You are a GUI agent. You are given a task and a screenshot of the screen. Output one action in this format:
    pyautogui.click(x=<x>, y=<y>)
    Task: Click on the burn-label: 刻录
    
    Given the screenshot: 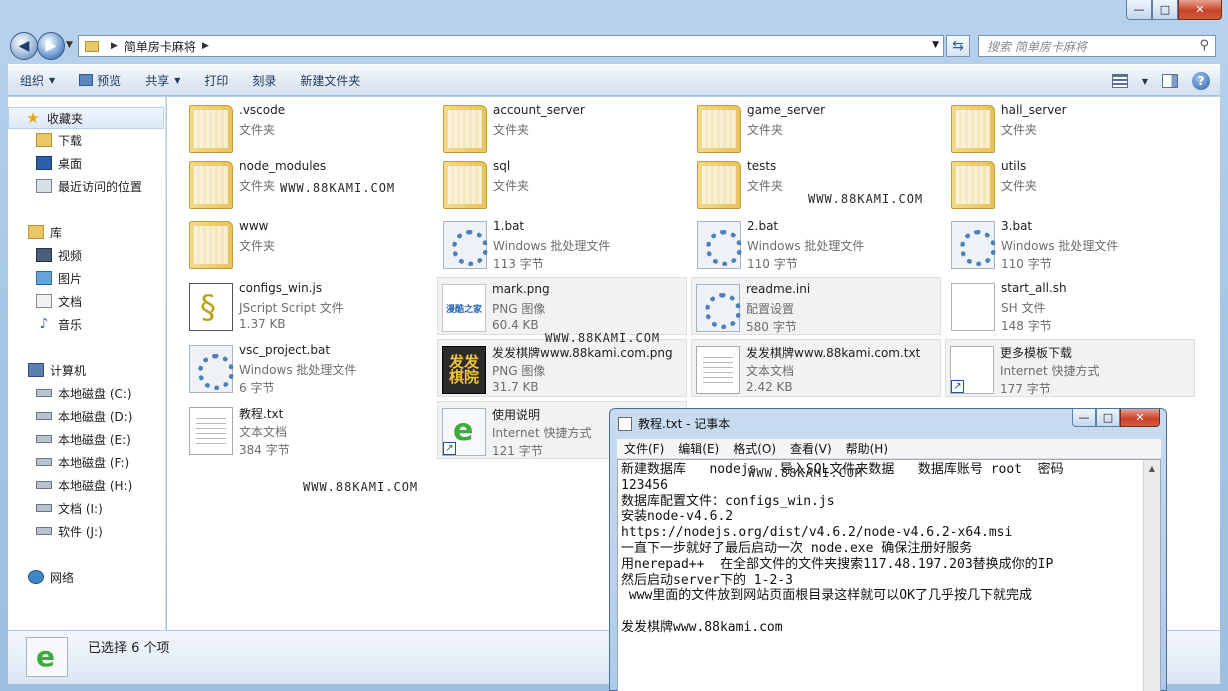 What is the action you would take?
    pyautogui.click(x=264, y=80)
    